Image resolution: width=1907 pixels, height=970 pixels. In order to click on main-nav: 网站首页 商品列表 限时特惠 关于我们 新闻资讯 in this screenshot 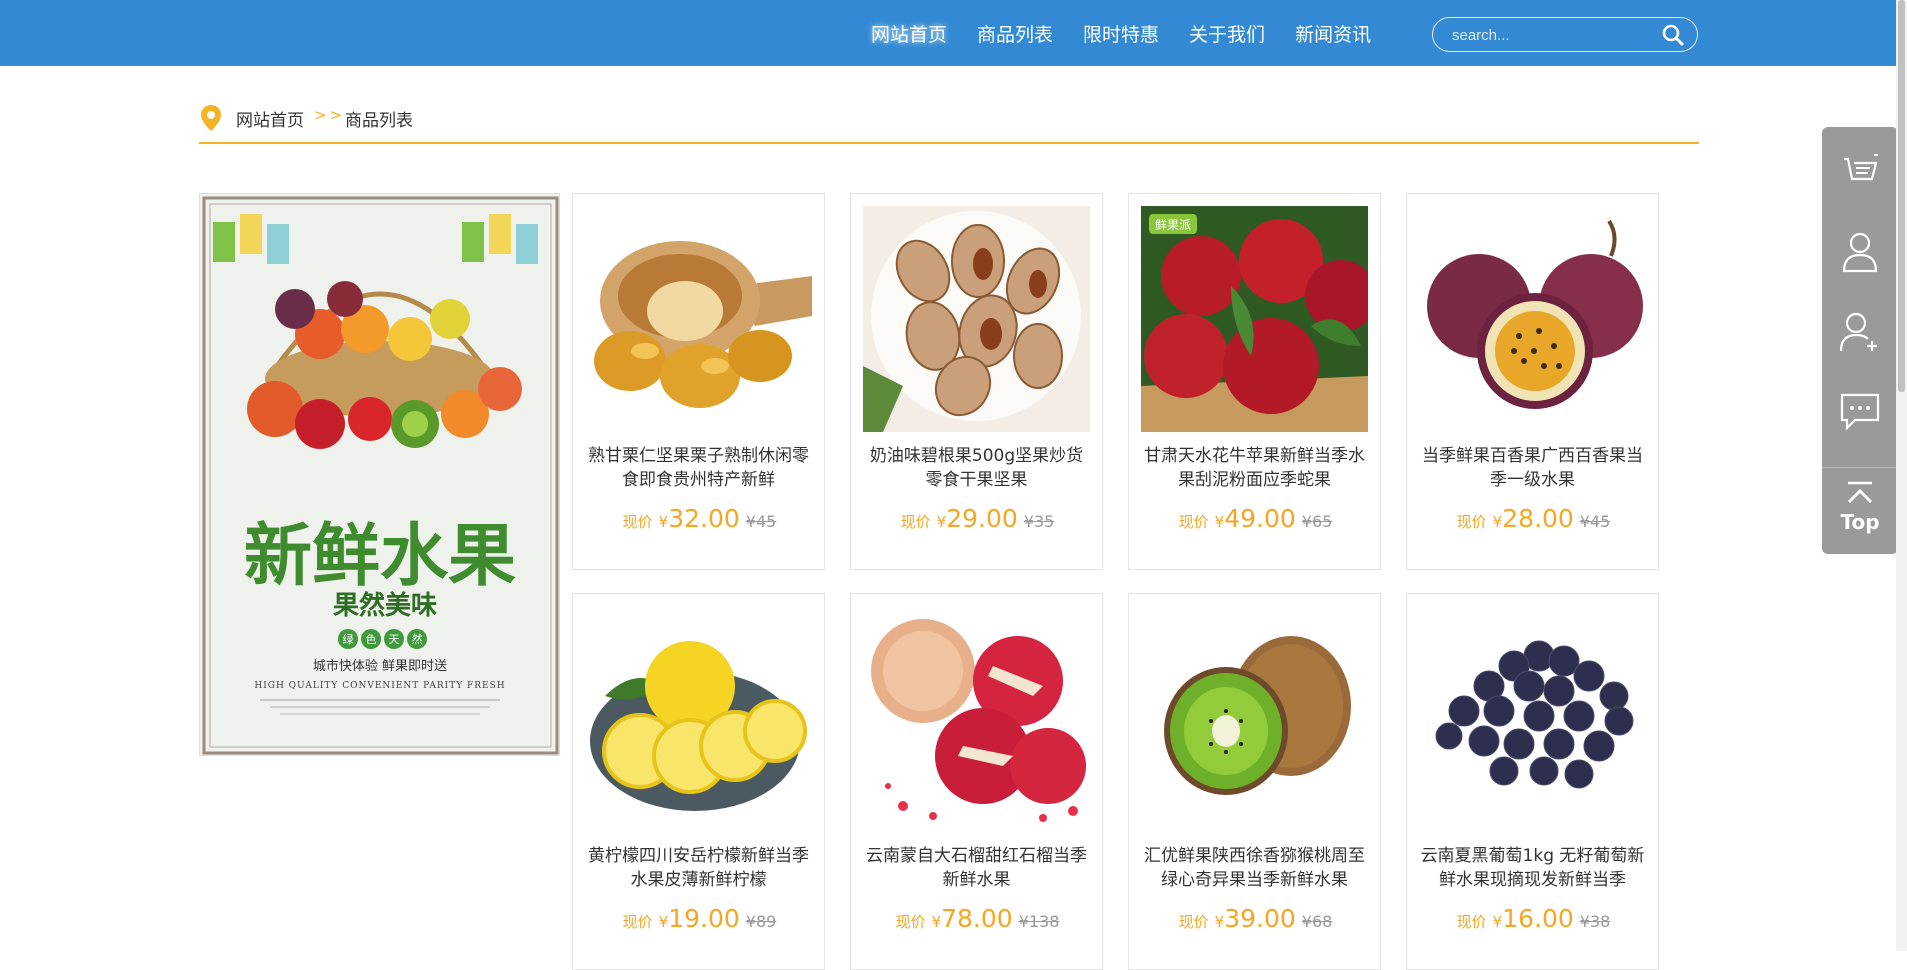, I will do `click(1136, 33)`.